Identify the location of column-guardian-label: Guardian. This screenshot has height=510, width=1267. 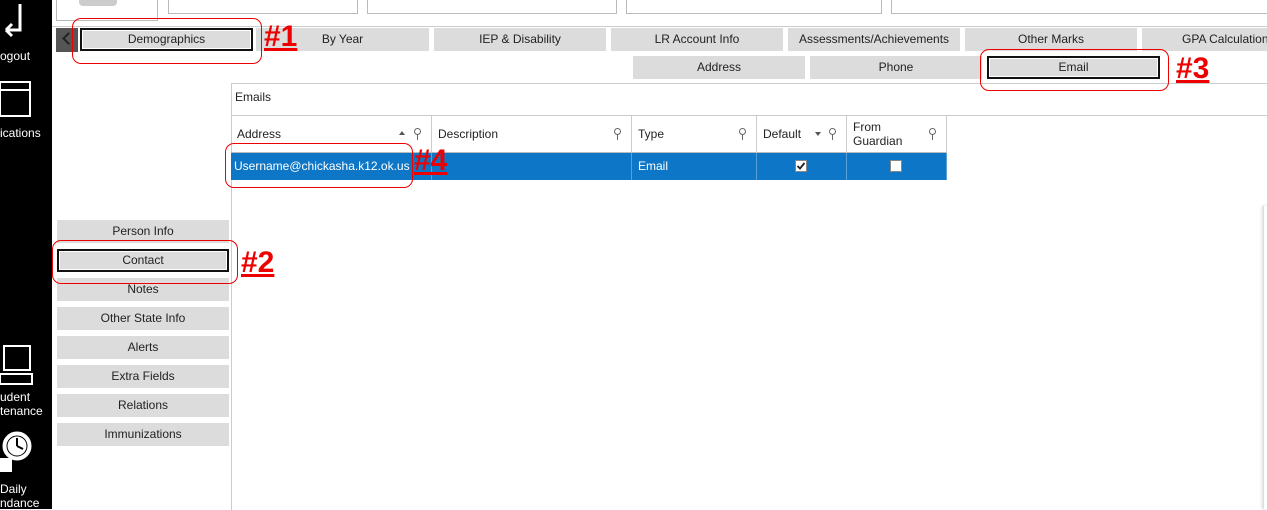
(878, 141).